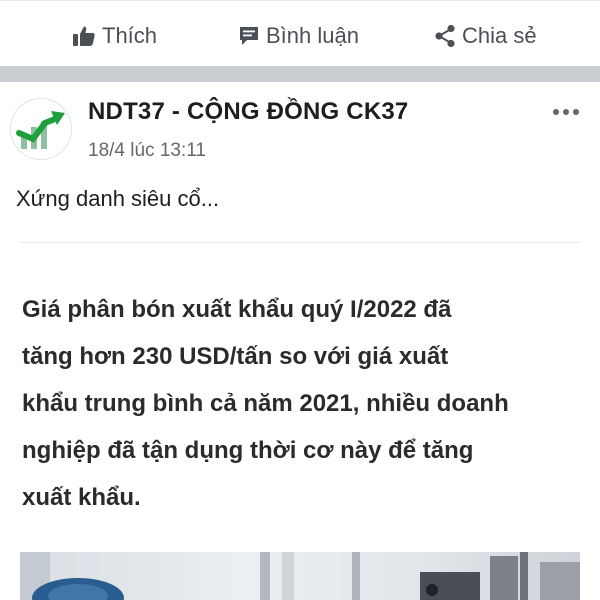 This screenshot has height=600, width=600. What do you see at coordinates (84, 36) in the screenshot?
I see `thumbs-up-icon` at bounding box center [84, 36].